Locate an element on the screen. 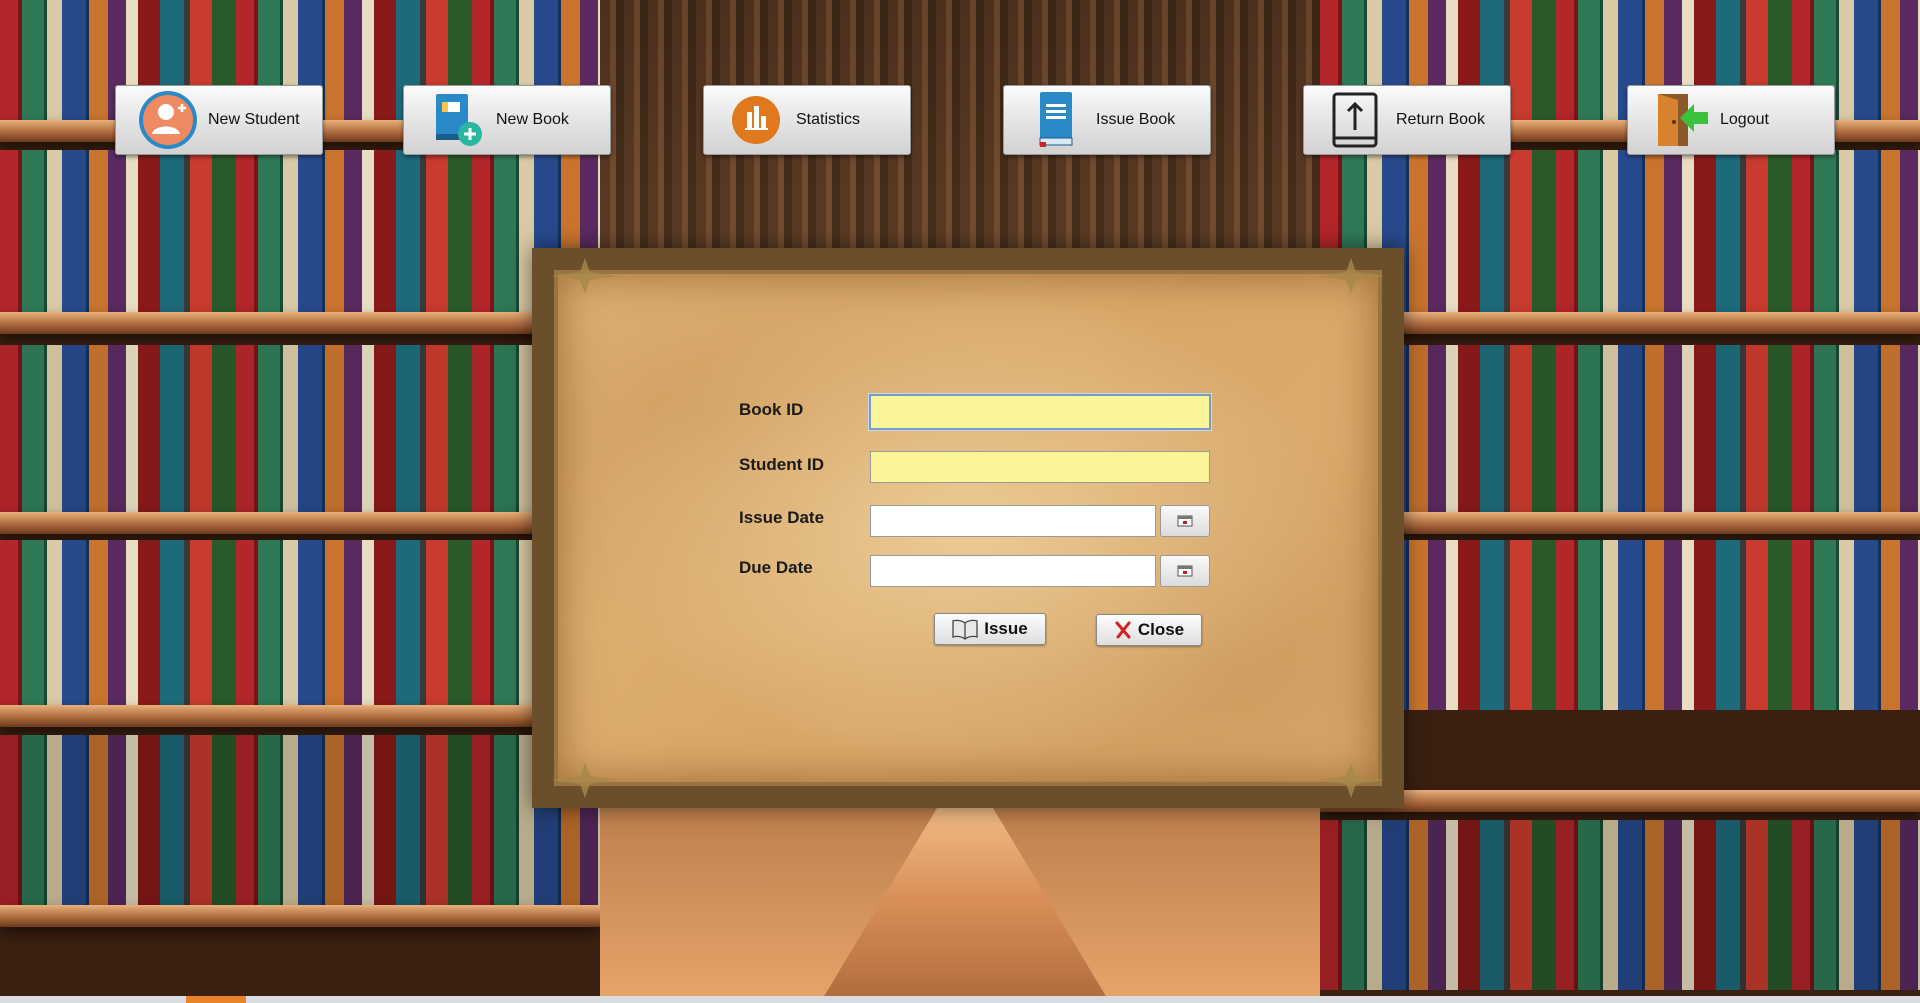  issue-book-label: Issue Book is located at coordinates (1136, 119).